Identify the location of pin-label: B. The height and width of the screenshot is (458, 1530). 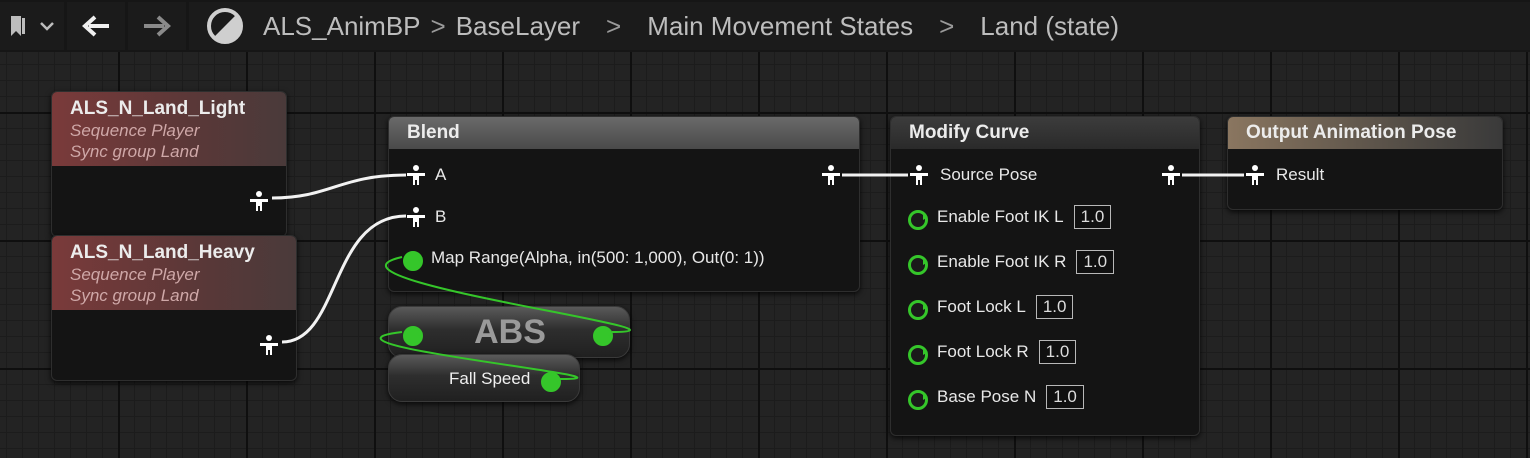
(441, 216).